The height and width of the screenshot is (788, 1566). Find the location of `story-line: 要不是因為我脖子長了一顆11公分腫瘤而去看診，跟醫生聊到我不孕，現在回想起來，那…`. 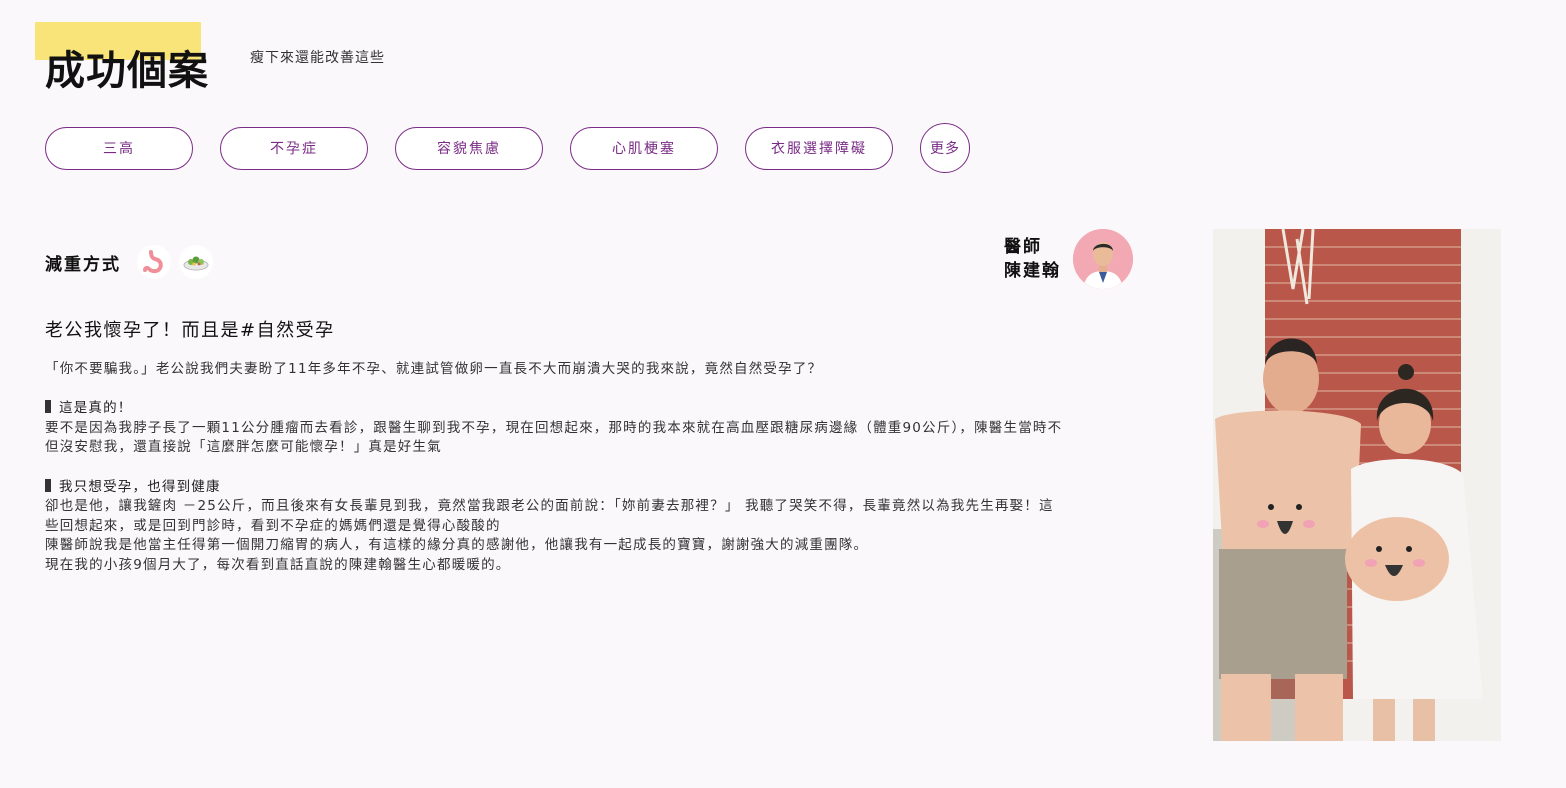

story-line: 要不是因為我脖子長了一顆11公分腫瘤而去看診，跟醫生聊到我不孕，現在回想起來，那… is located at coordinates (554, 427).